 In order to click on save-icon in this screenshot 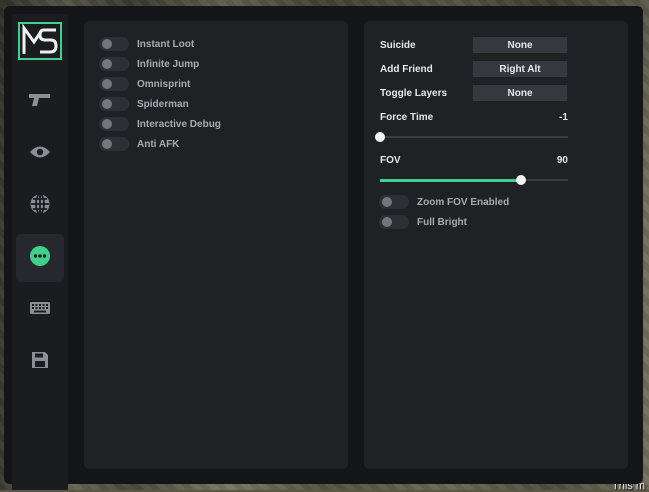, I will do `click(40, 362)`.